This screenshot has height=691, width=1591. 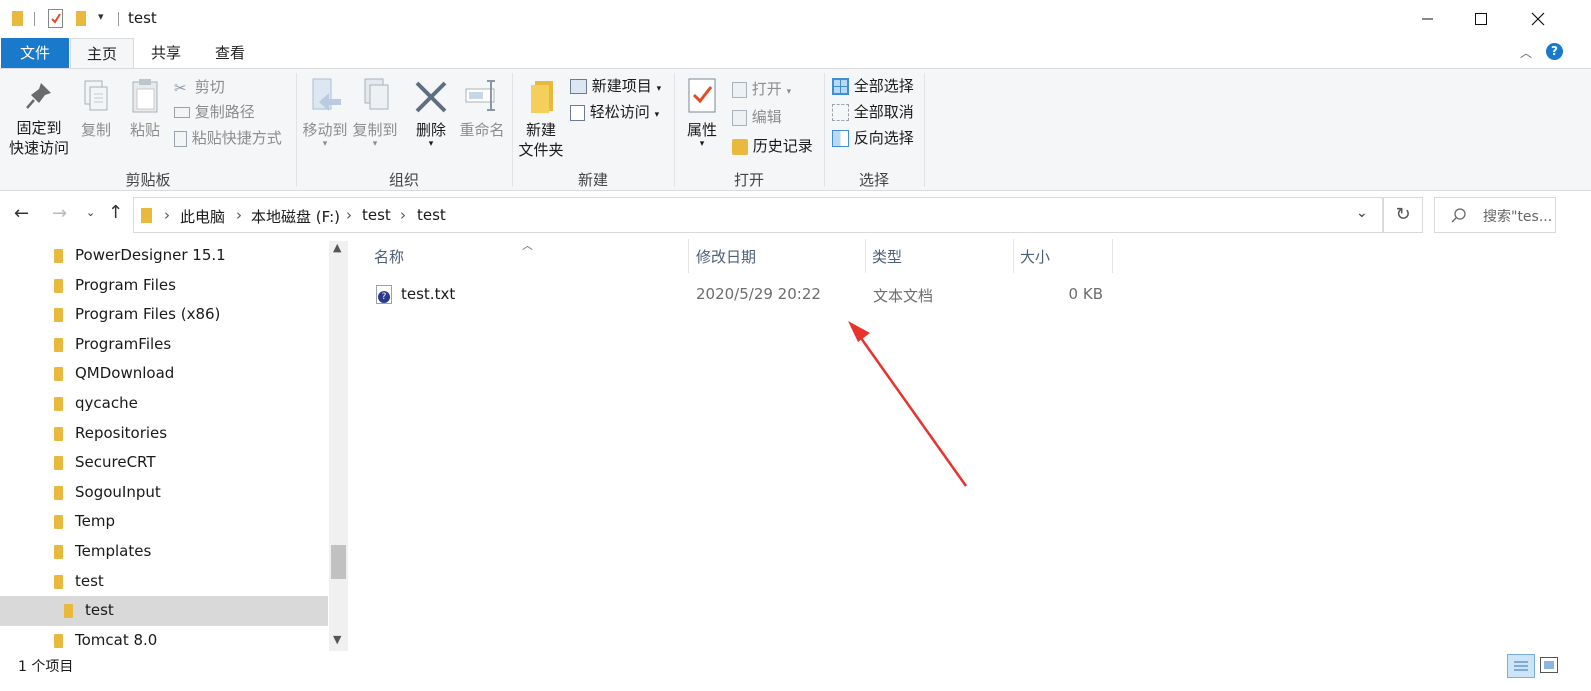 I want to click on copy-path-button: 复制路径, so click(x=214, y=112).